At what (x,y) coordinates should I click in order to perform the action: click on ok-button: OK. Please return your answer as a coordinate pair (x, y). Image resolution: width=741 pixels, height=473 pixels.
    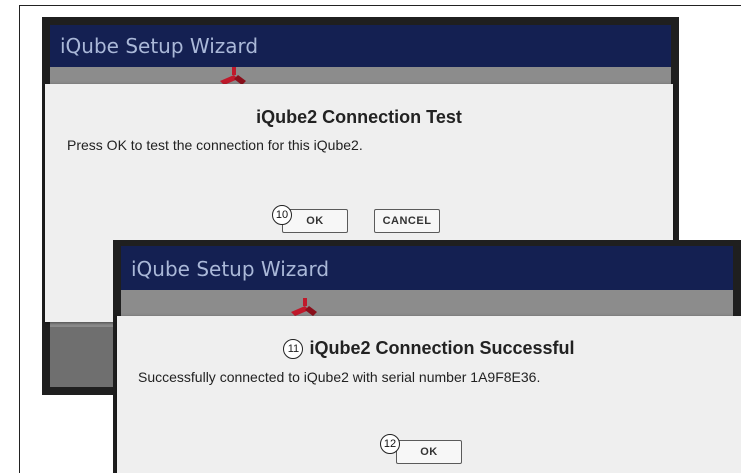
    Looking at the image, I should click on (429, 452).